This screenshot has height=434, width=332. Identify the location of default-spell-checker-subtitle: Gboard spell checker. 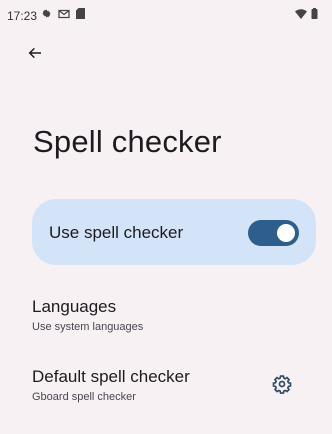
(84, 397).